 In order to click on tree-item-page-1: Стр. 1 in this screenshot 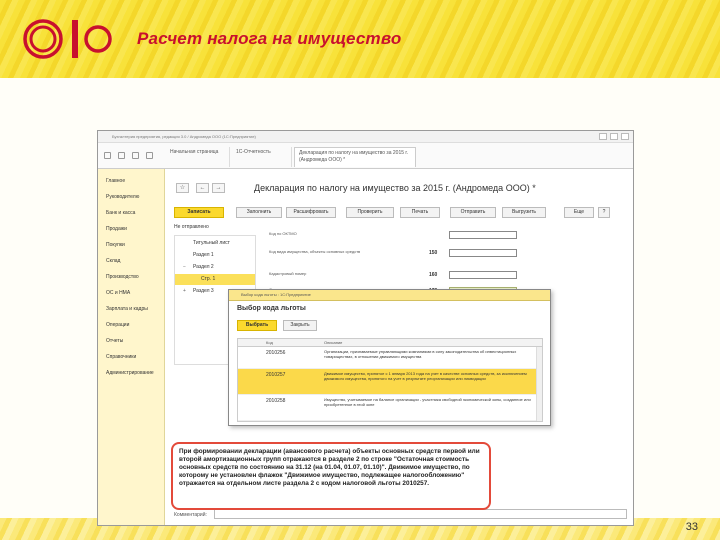, I will do `click(215, 279)`.